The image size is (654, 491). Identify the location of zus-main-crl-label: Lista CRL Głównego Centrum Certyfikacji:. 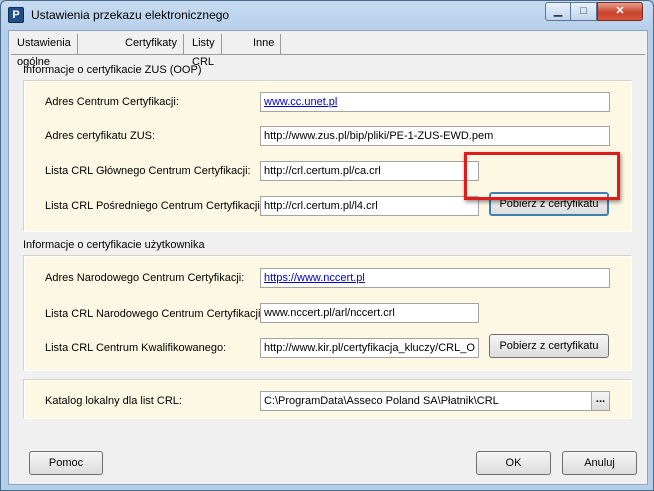
(148, 171).